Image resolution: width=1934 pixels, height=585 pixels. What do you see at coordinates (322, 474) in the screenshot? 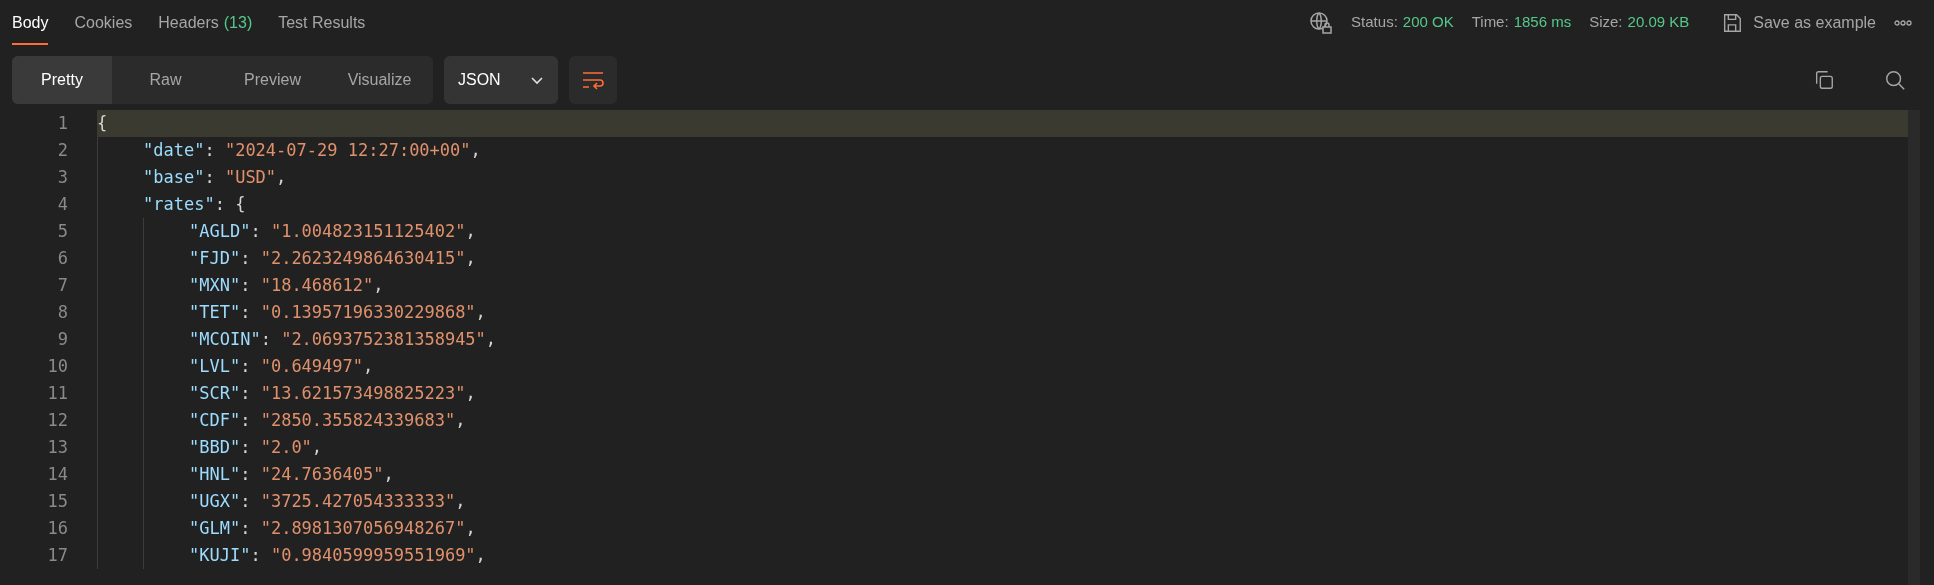
I see `json-value: "24.7636405"` at bounding box center [322, 474].